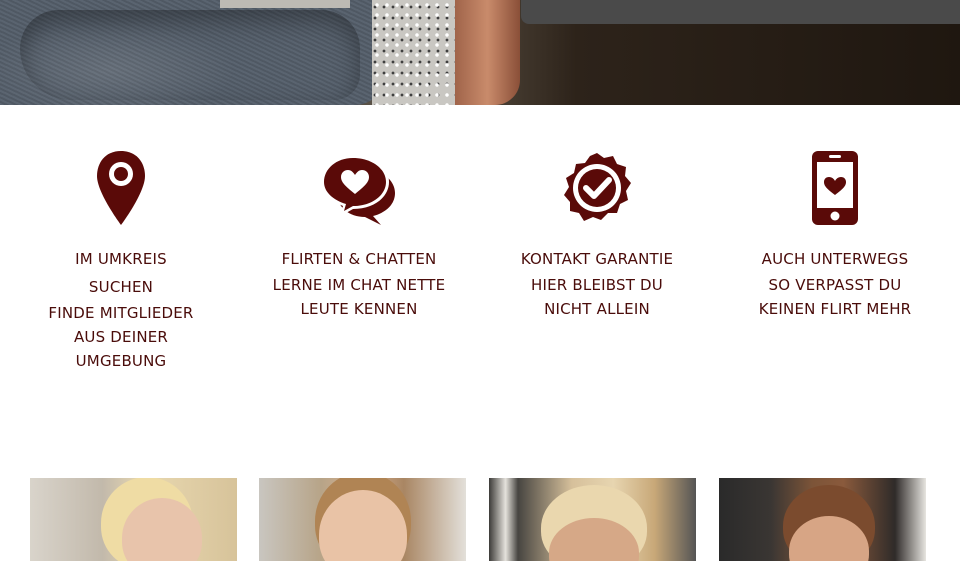 This screenshot has width=960, height=561. What do you see at coordinates (487, 52) in the screenshot?
I see `hero-photo-arm` at bounding box center [487, 52].